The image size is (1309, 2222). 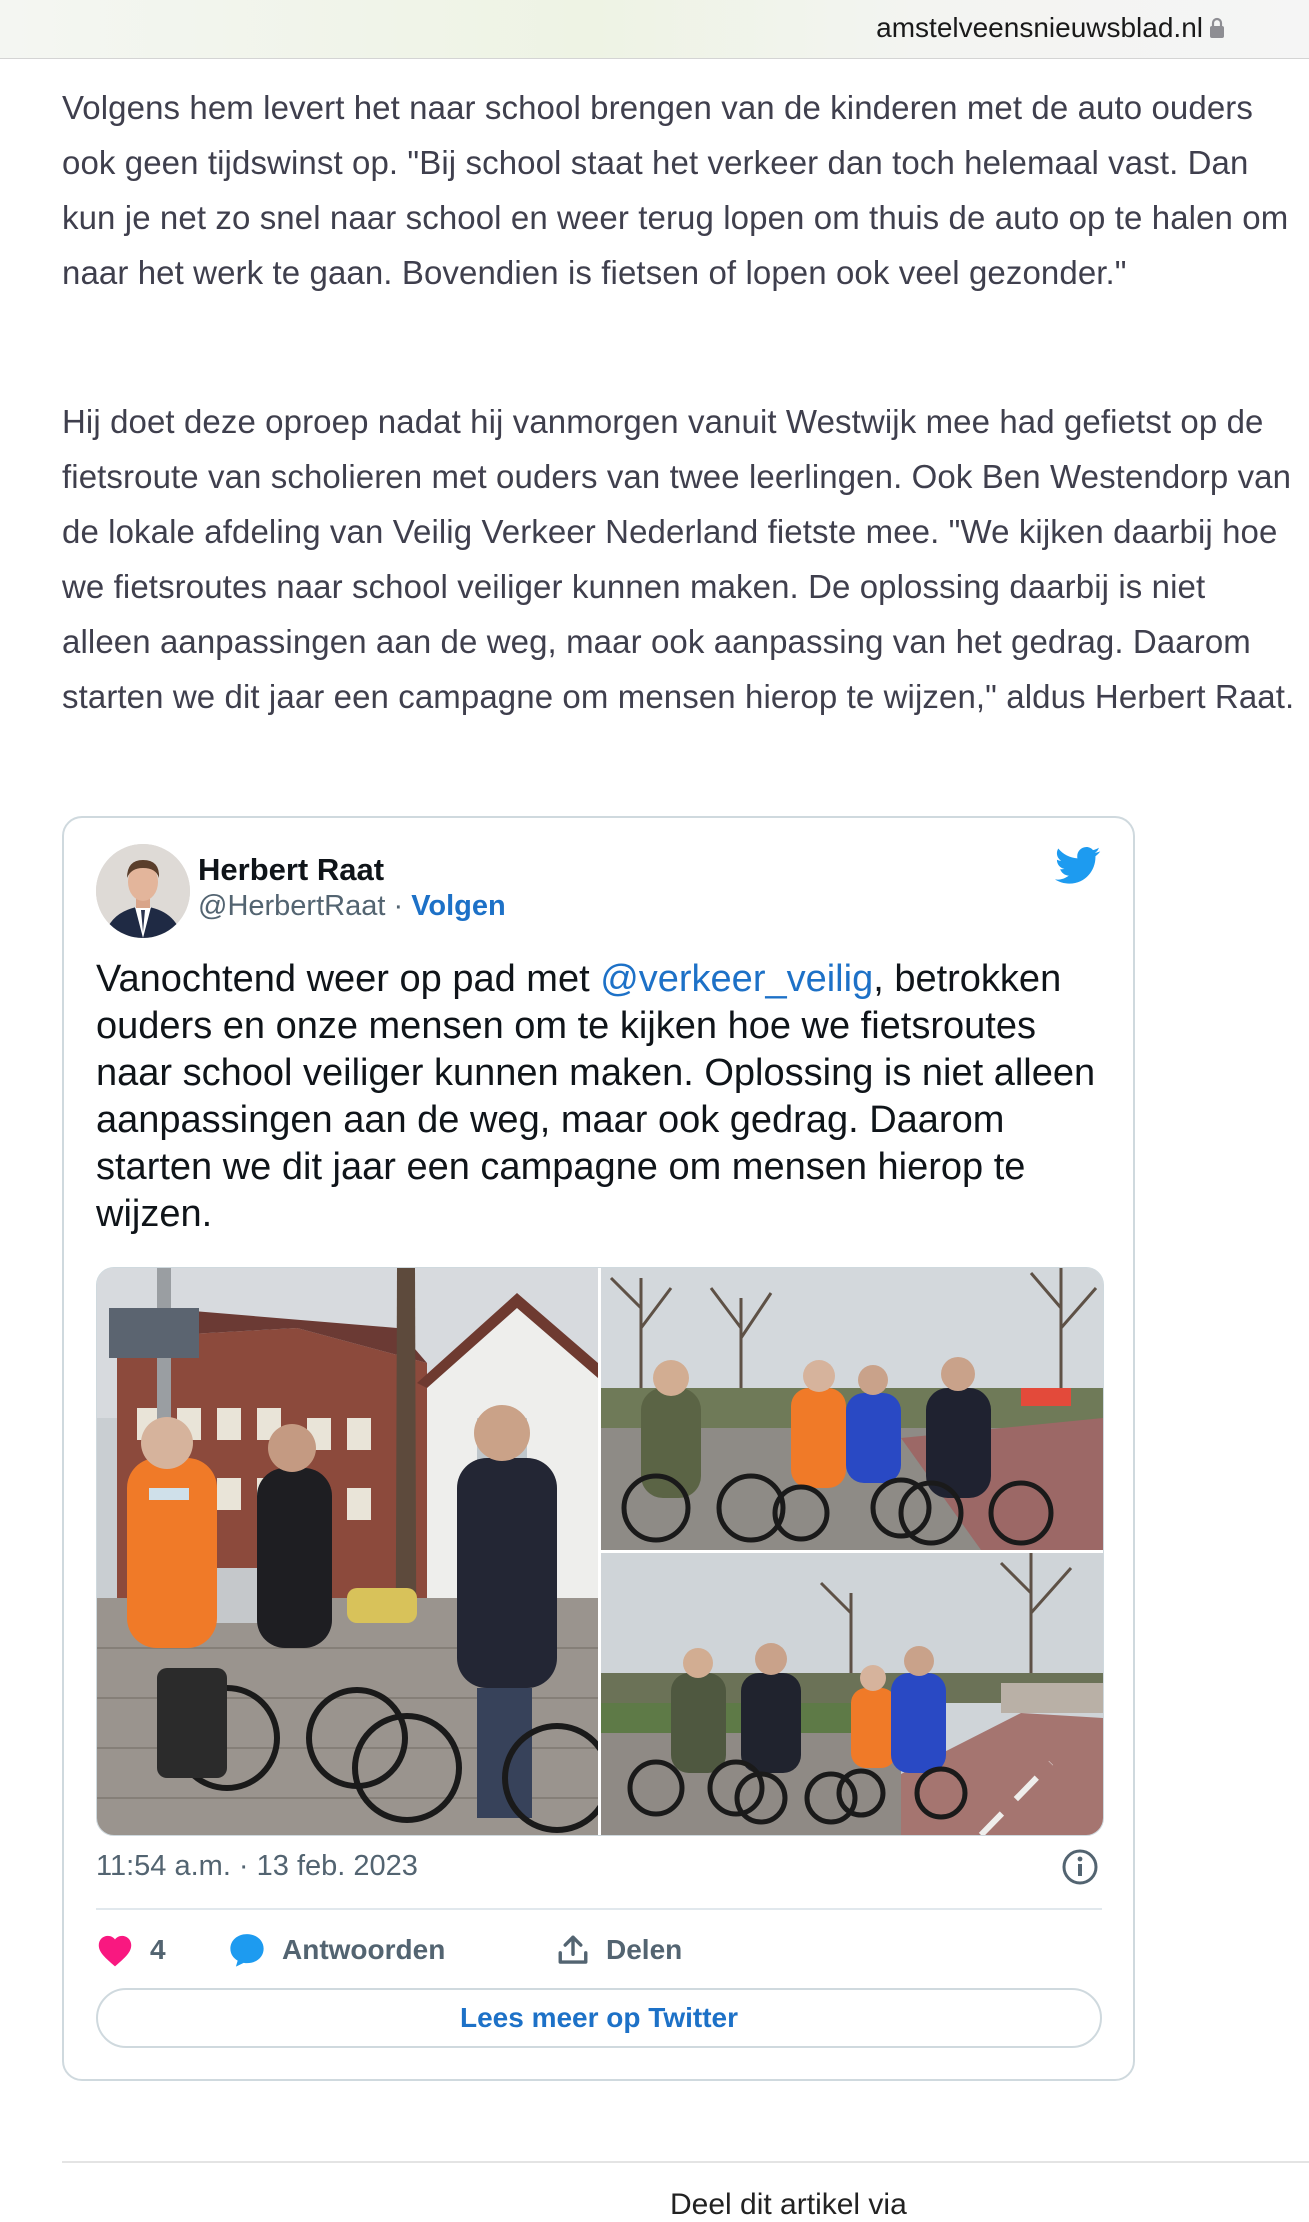 What do you see at coordinates (599, 1909) in the screenshot?
I see `tweet-divider` at bounding box center [599, 1909].